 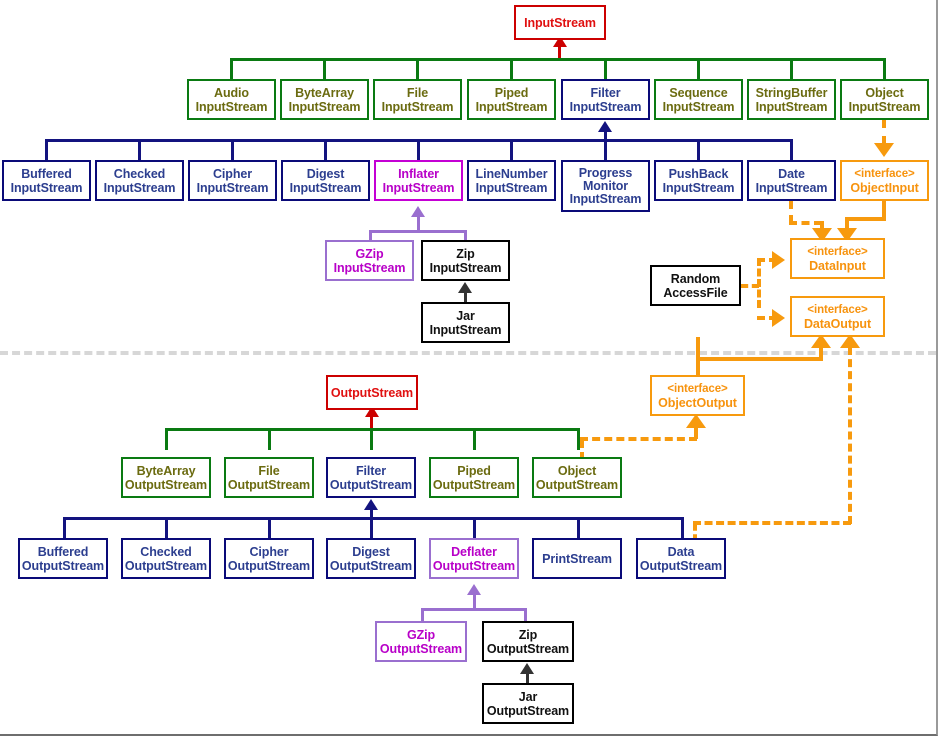 I want to click on interface-name: ObjectOutput, so click(x=697, y=402).